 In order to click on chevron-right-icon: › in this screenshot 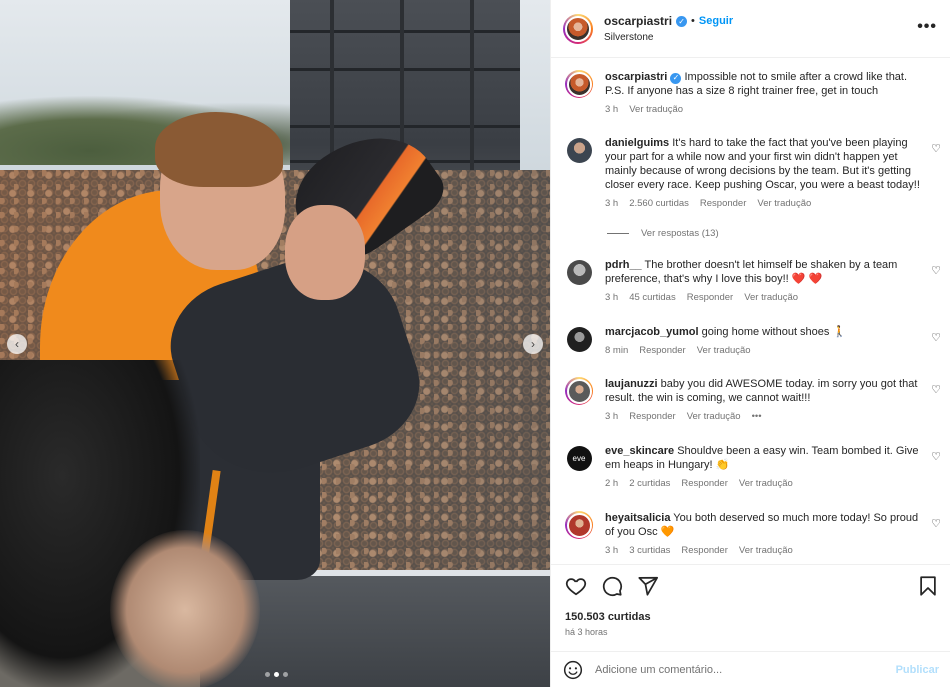, I will do `click(533, 344)`.